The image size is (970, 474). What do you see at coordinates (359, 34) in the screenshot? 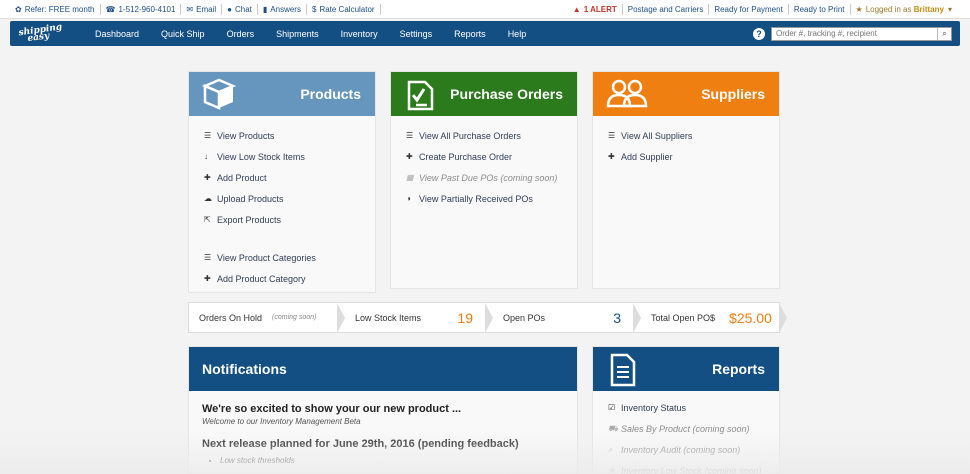
I see `nav-inventory: Inventory` at bounding box center [359, 34].